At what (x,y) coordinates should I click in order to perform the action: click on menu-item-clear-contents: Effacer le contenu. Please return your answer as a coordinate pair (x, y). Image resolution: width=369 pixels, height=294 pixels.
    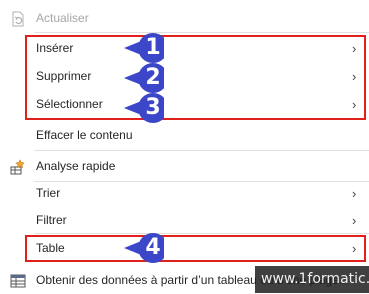
    Looking at the image, I should click on (184, 136).